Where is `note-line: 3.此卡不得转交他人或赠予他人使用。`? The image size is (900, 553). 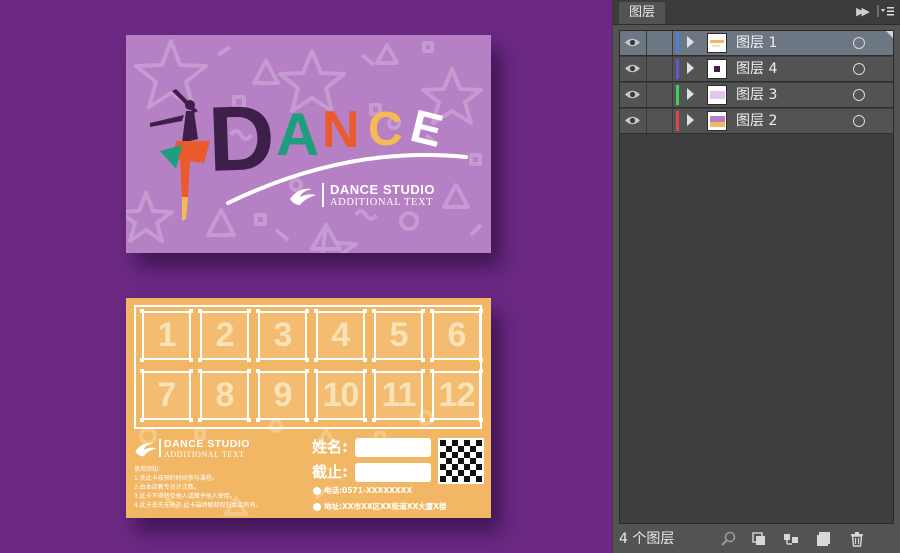 note-line: 3.此卡不得转交他人或赠予他人使用。 is located at coordinates (185, 496).